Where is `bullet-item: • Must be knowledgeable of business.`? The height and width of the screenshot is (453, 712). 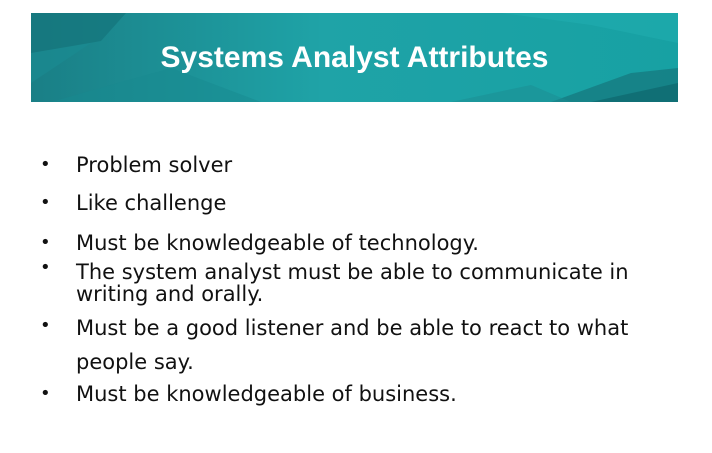 bullet-item: • Must be knowledgeable of business. is located at coordinates (365, 394).